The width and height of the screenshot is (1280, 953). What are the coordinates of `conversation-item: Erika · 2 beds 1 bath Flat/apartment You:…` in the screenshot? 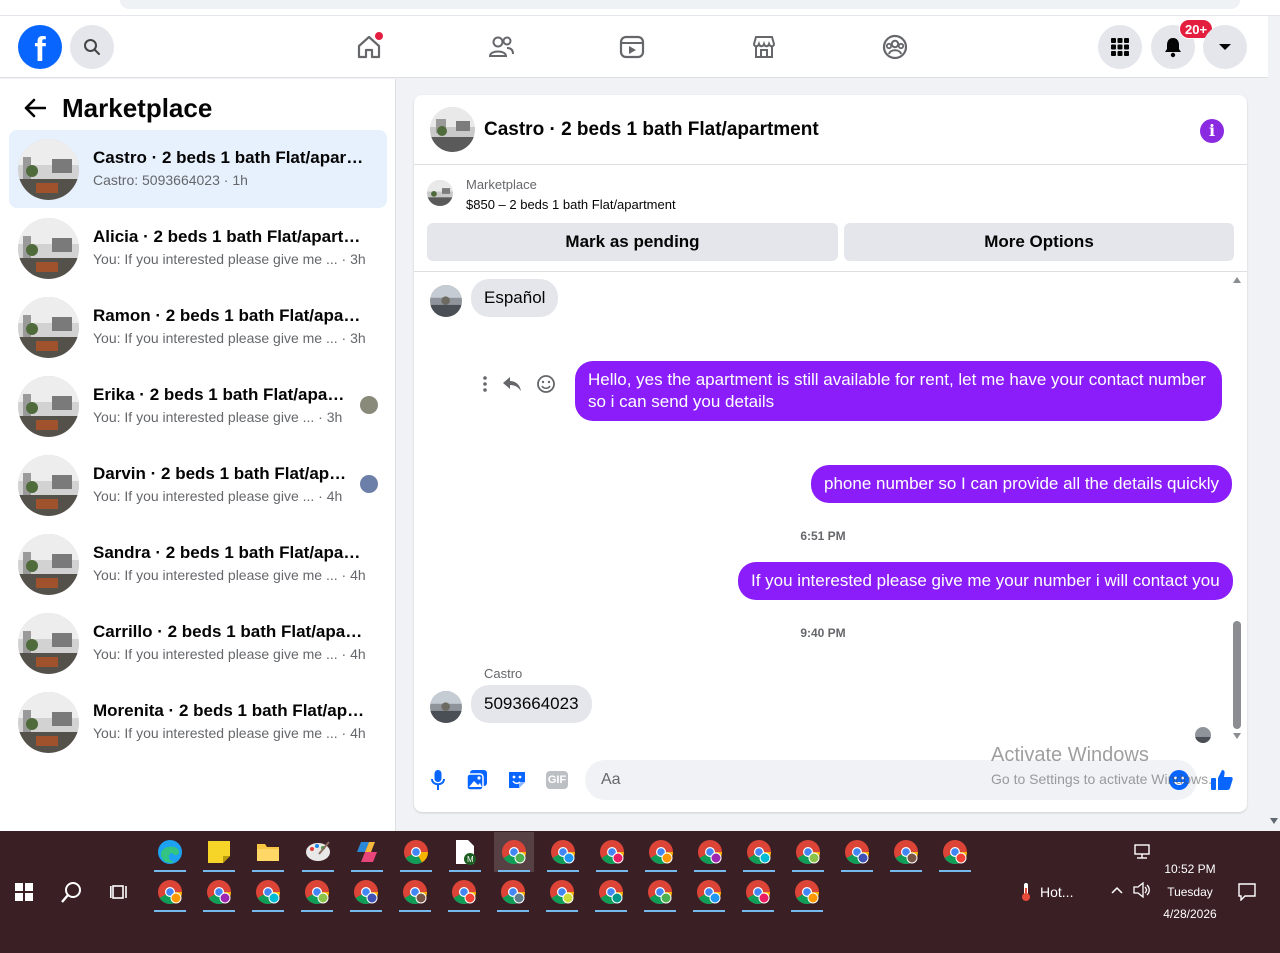 It's located at (198, 406).